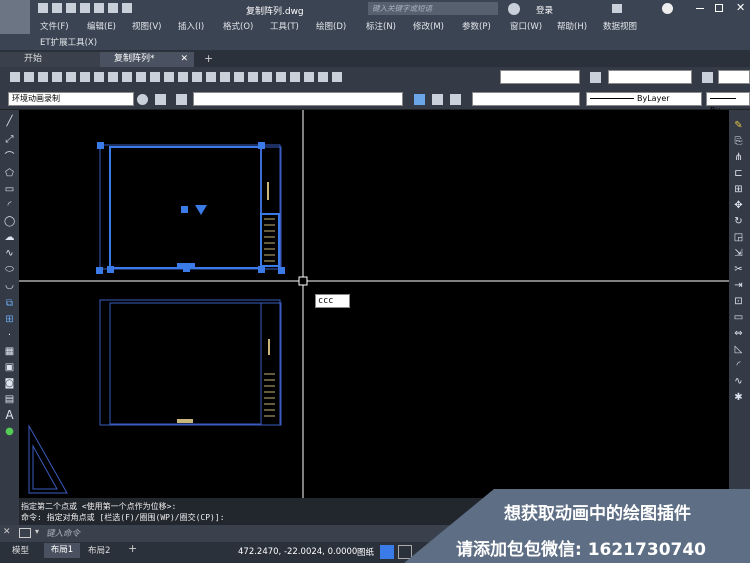 This screenshot has width=750, height=563. I want to click on trim-icon: ✂, so click(738, 269).